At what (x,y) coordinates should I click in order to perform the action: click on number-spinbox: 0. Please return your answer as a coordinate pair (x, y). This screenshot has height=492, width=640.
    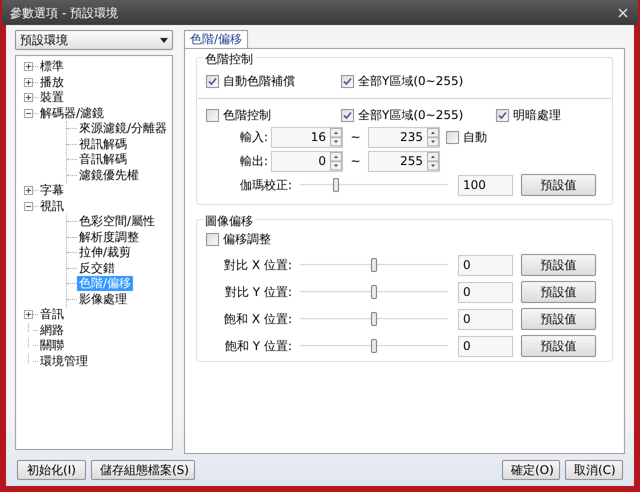
    Looking at the image, I should click on (307, 161).